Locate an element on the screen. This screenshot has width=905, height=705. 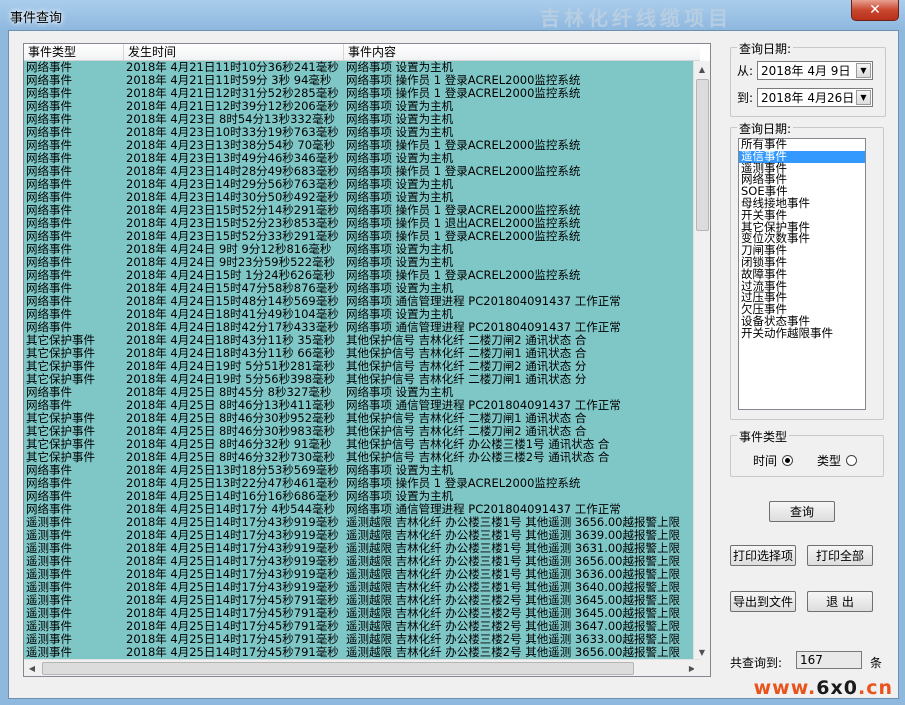
sort-time-label: 时间 is located at coordinates (765, 460).